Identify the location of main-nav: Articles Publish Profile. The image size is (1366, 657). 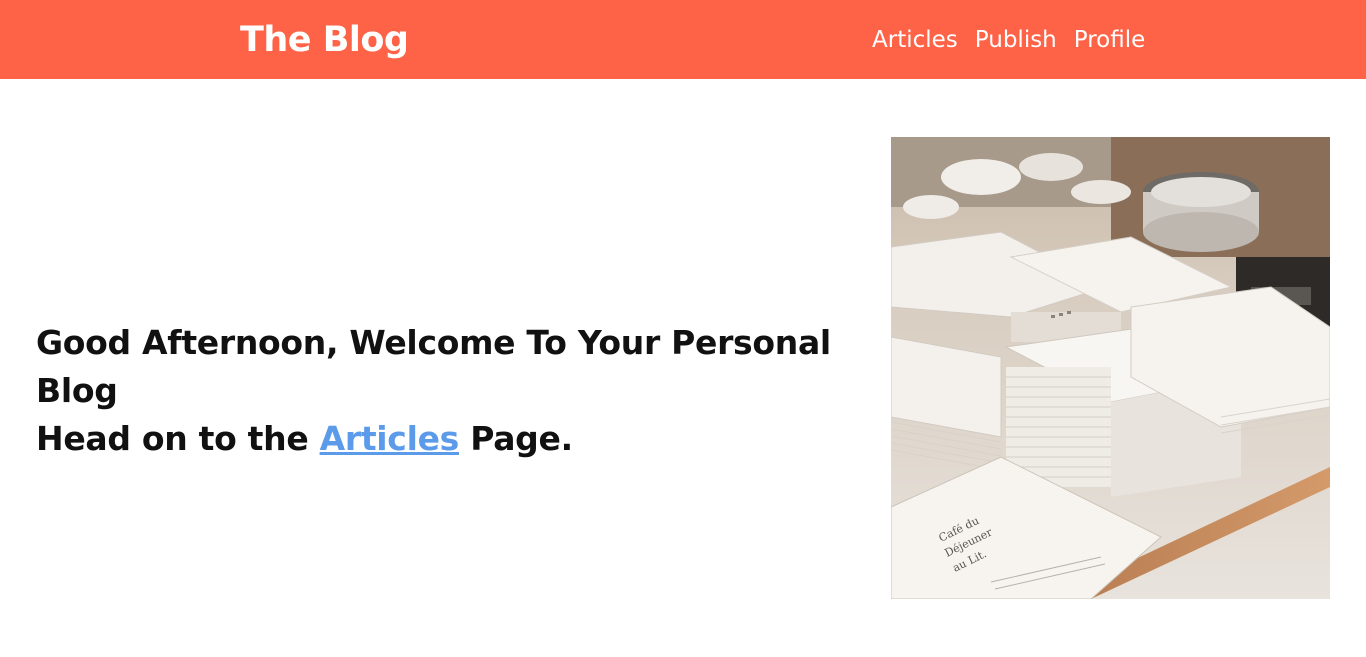
(1008, 40).